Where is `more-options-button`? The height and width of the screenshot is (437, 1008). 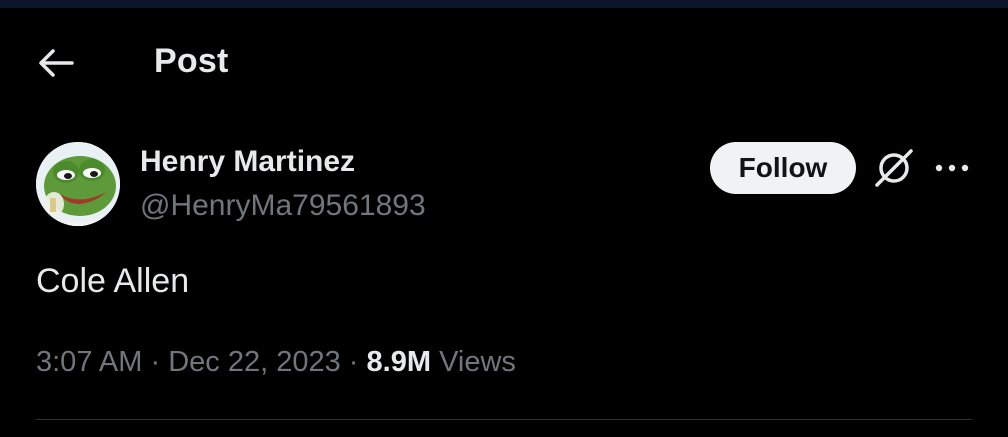 more-options-button is located at coordinates (952, 168).